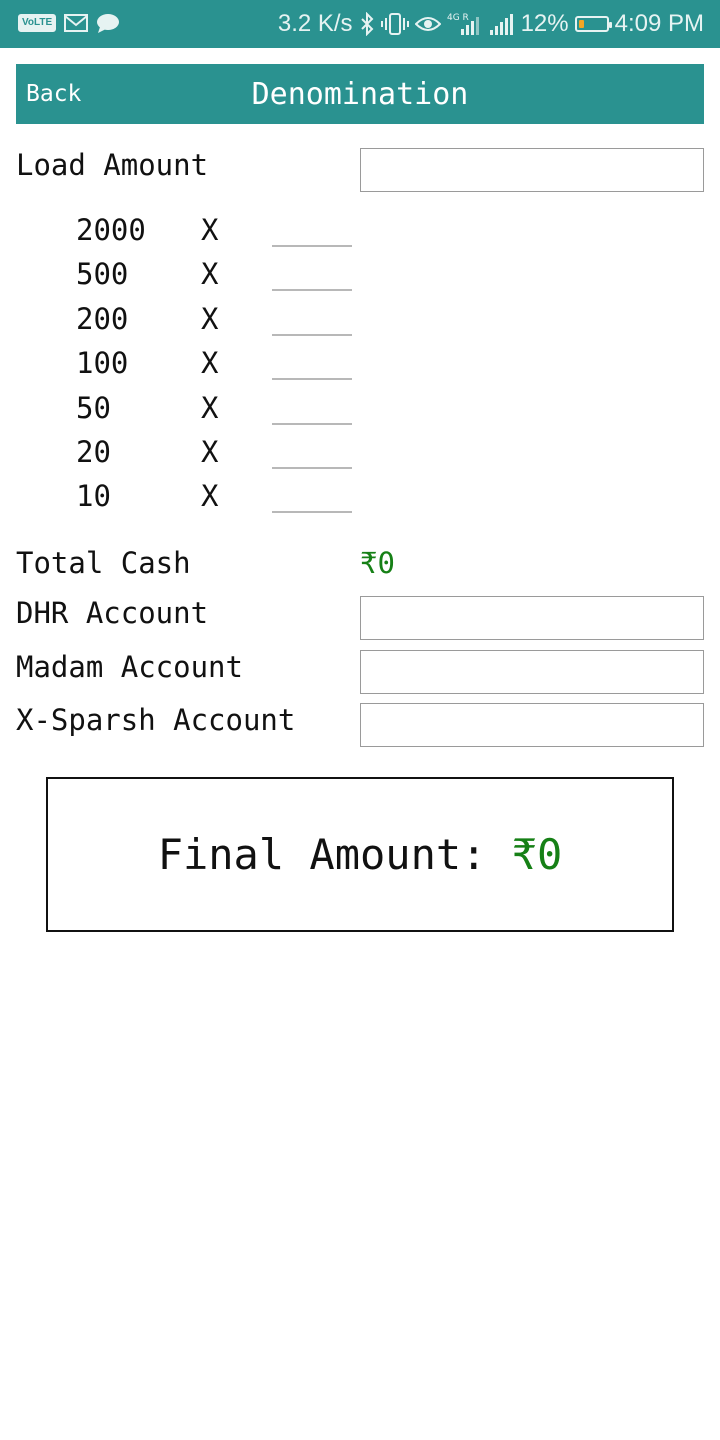 The width and height of the screenshot is (720, 1440). I want to click on battery-percent: 12%, so click(544, 23).